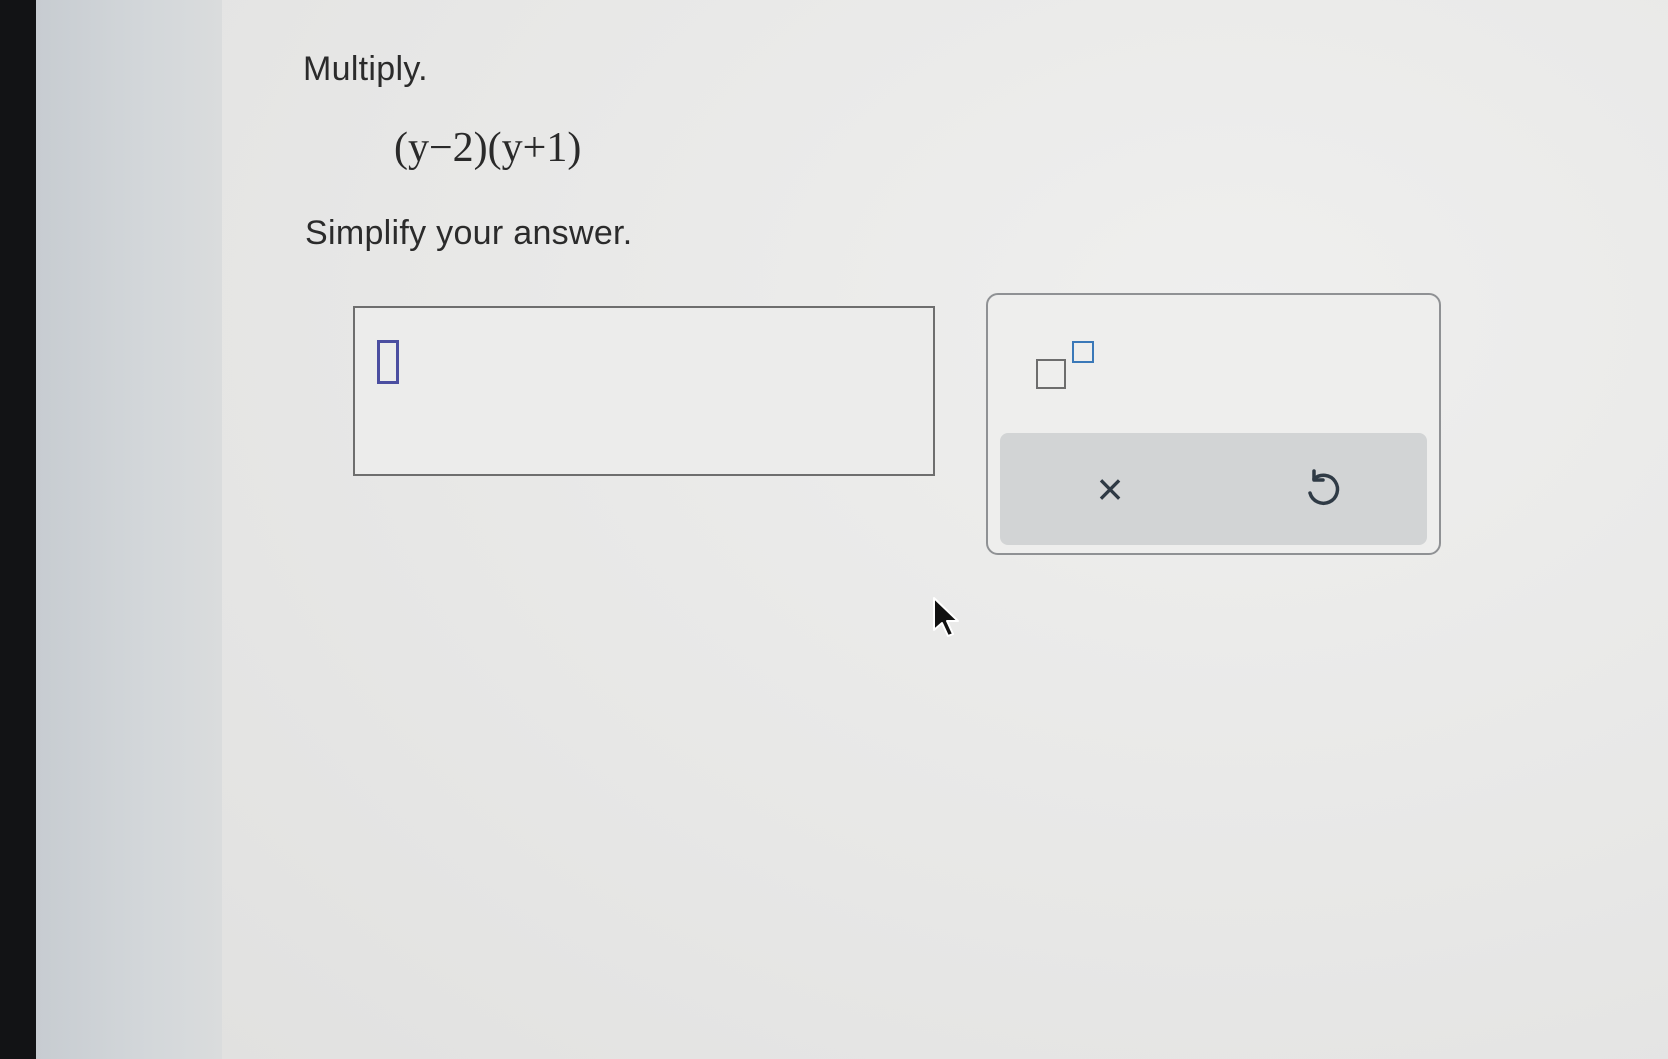 This screenshot has height=1059, width=1668. I want to click on math-palette: ×, so click(1213, 424).